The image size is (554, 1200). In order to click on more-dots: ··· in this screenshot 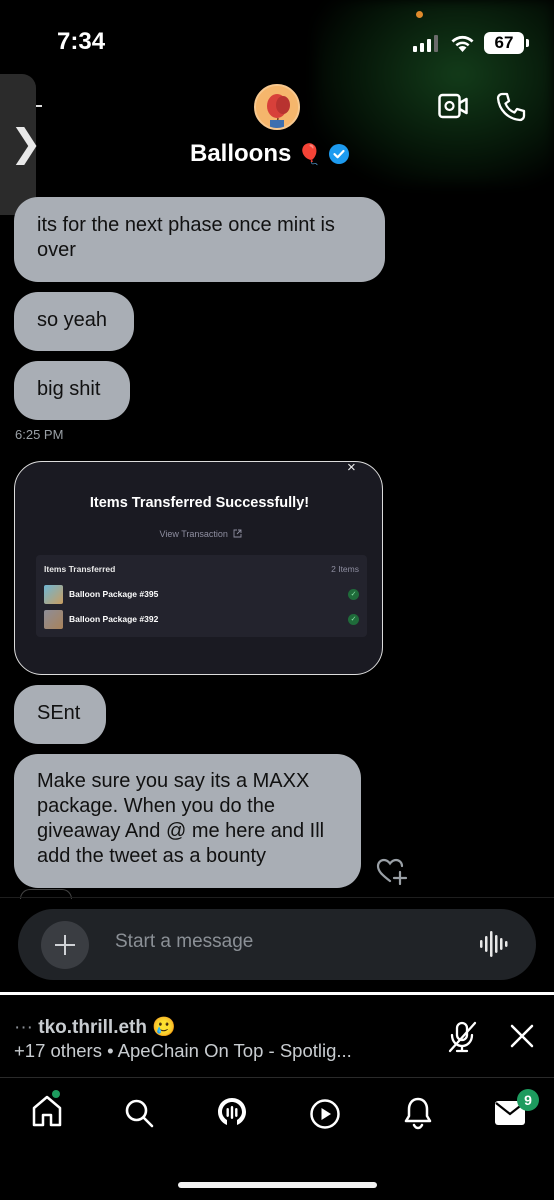, I will do `click(23, 1027)`.